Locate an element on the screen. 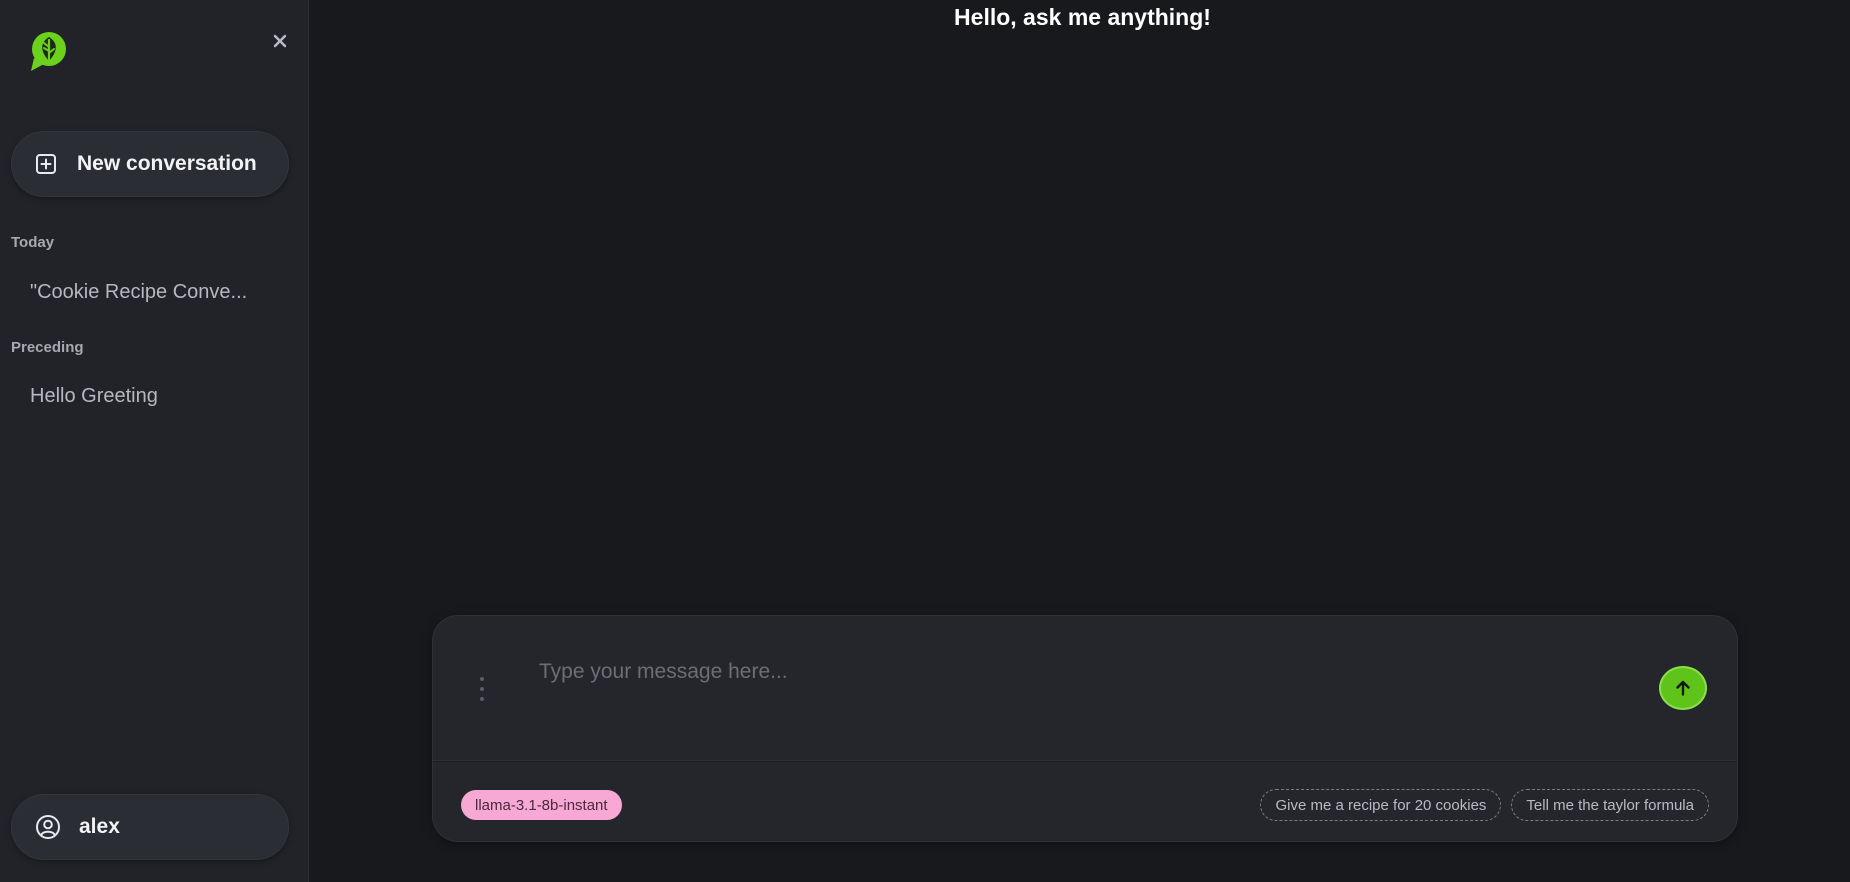 This screenshot has height=882, width=1850. message-input is located at coordinates (1039, 672).